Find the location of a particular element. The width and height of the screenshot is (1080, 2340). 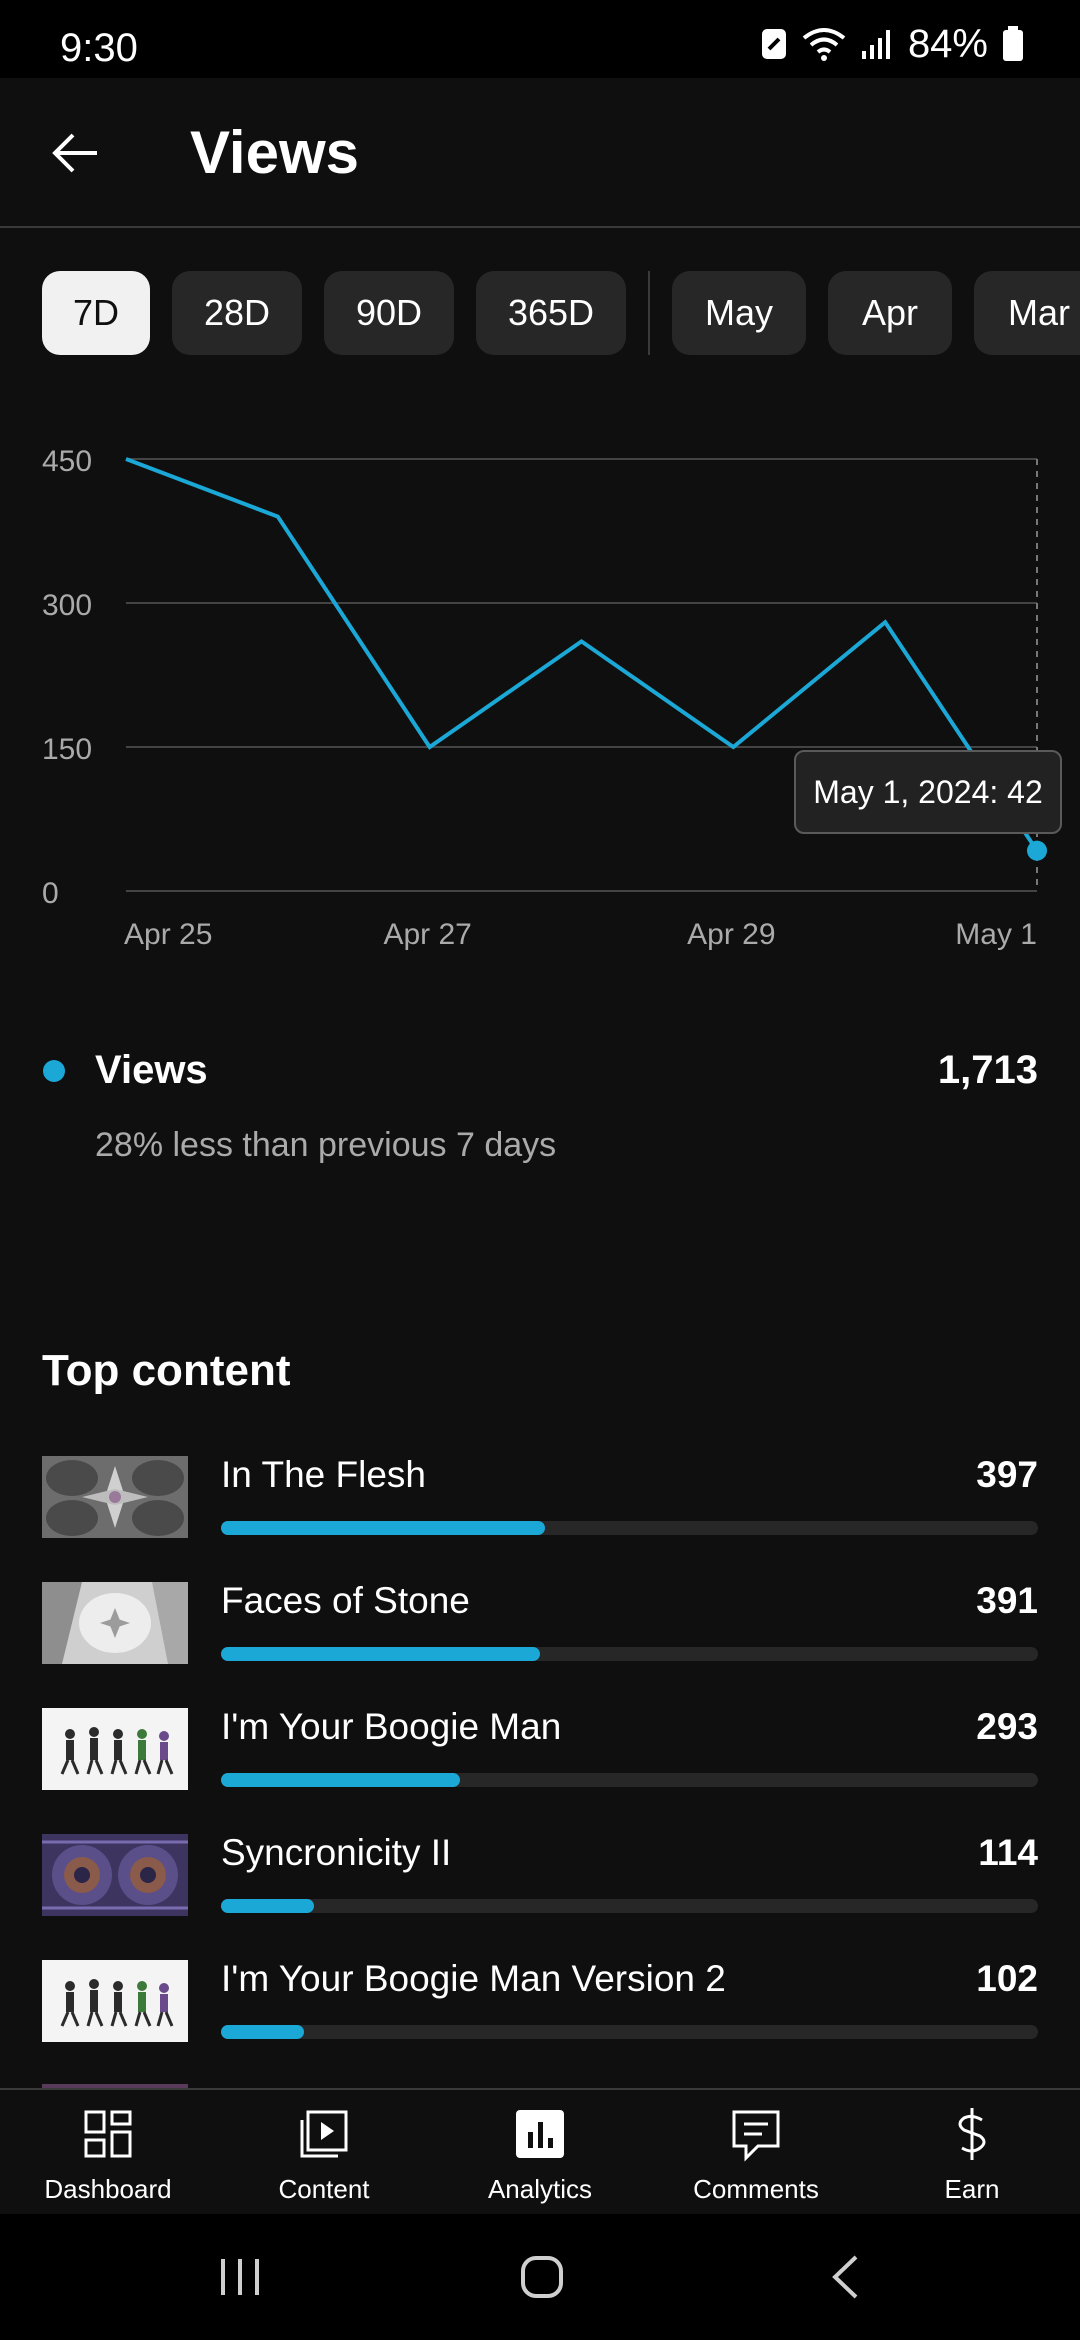

home-button is located at coordinates (542, 2277).